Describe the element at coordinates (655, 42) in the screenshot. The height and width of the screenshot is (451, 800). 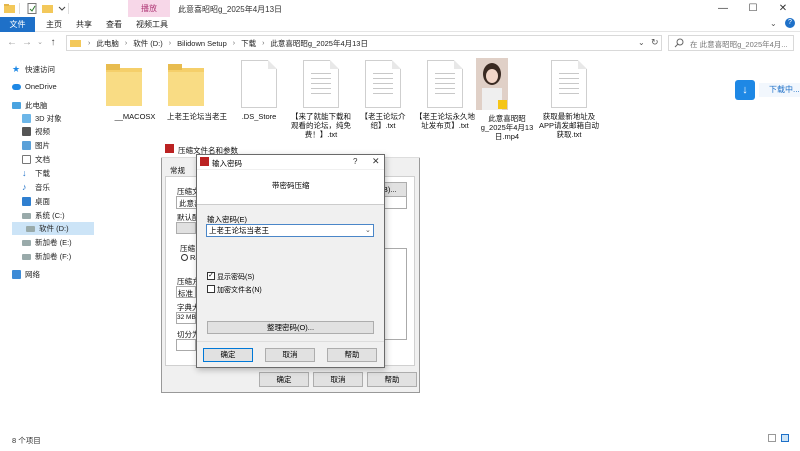
I see `refresh-icon: ↻` at that location.